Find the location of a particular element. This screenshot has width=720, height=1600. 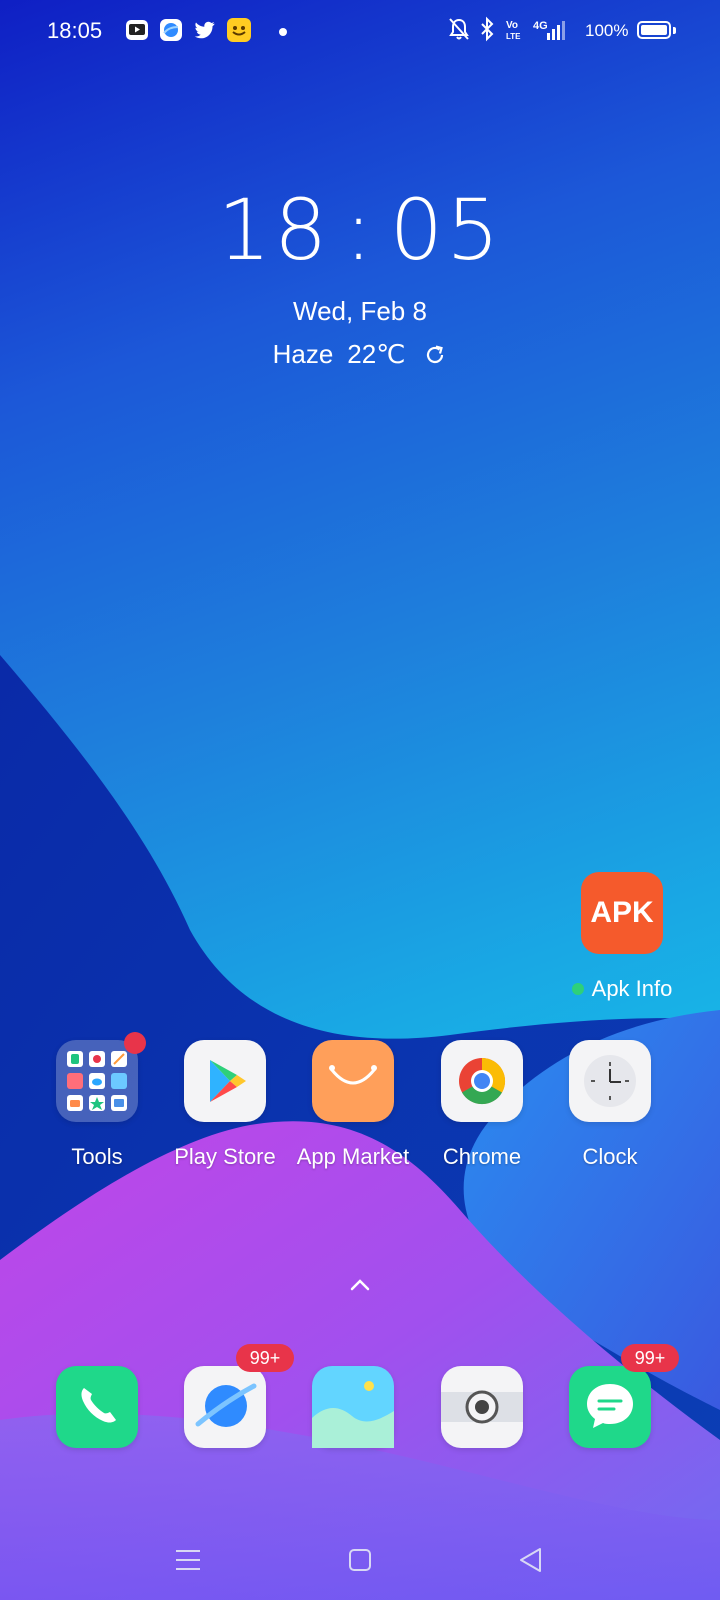

apk-info-text: Apk Info is located at coordinates (632, 988).